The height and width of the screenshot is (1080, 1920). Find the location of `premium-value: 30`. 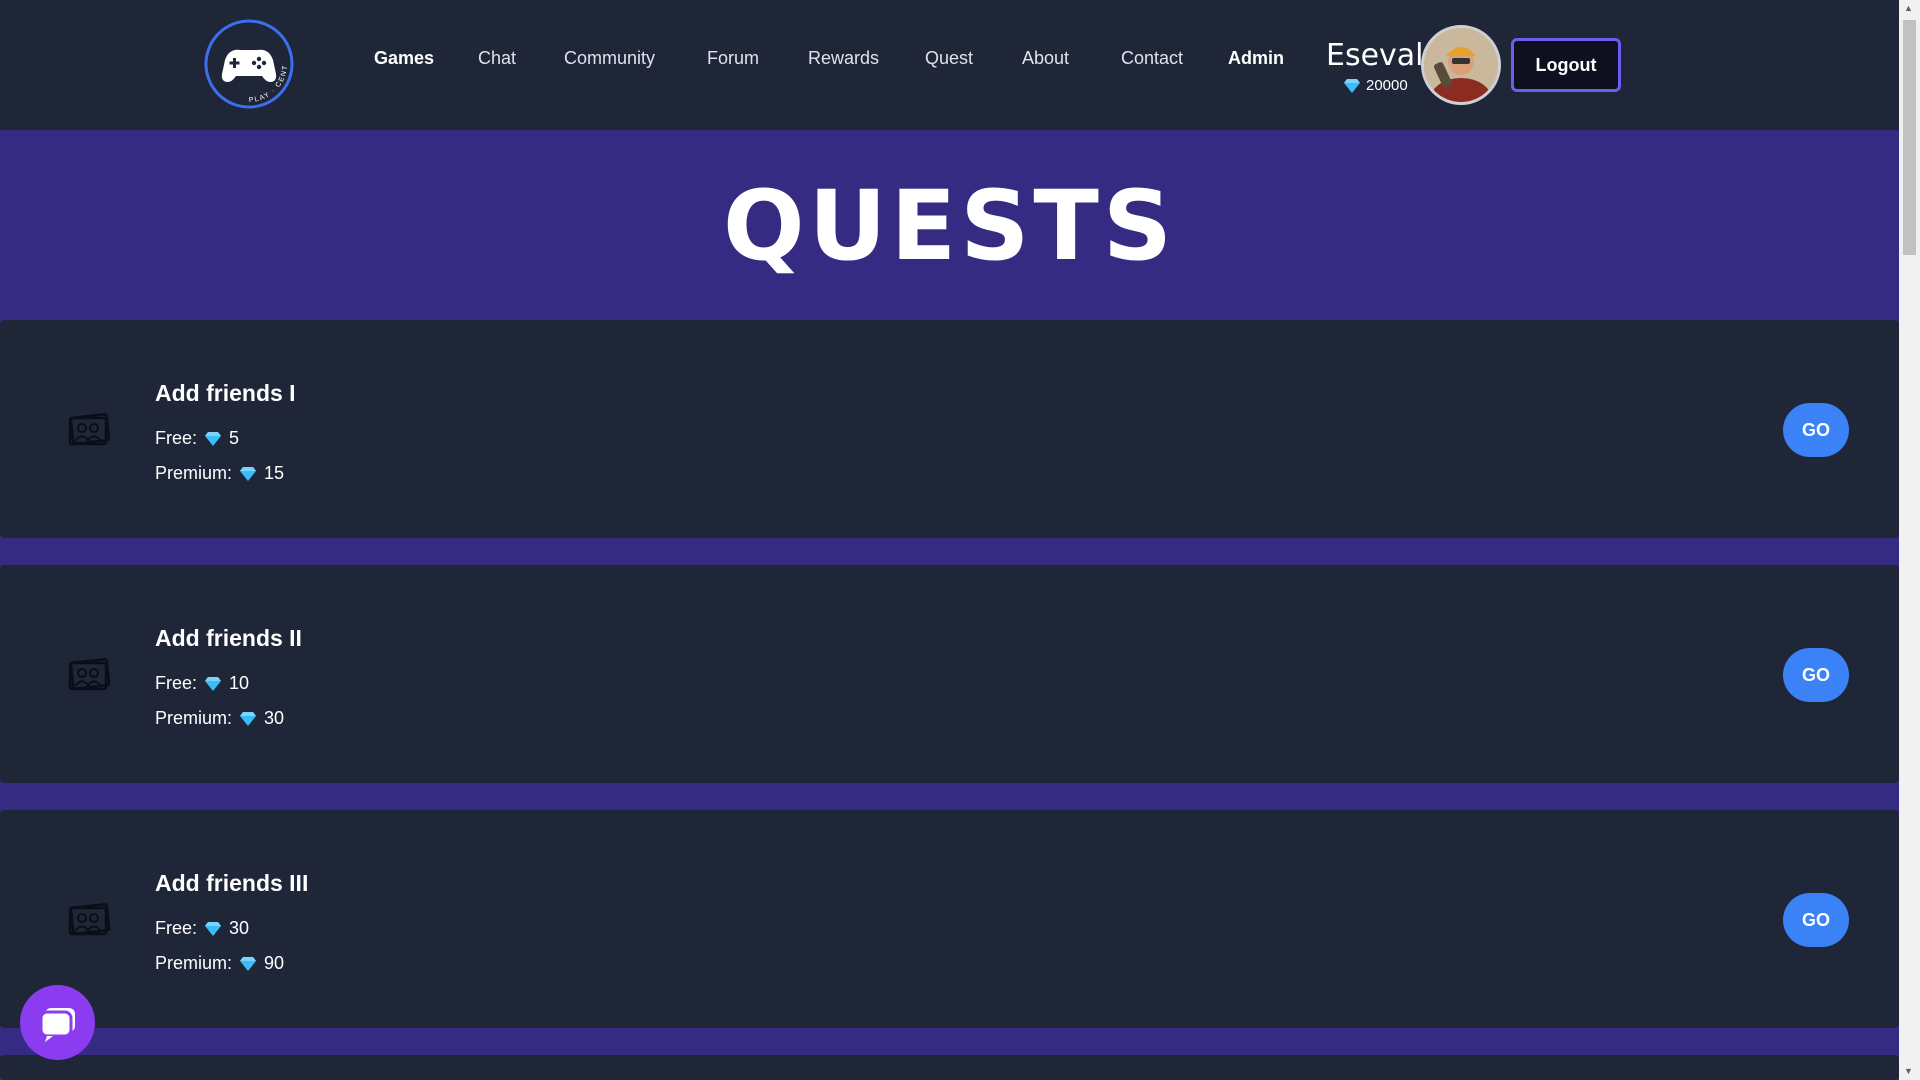

premium-value: 30 is located at coordinates (274, 718).